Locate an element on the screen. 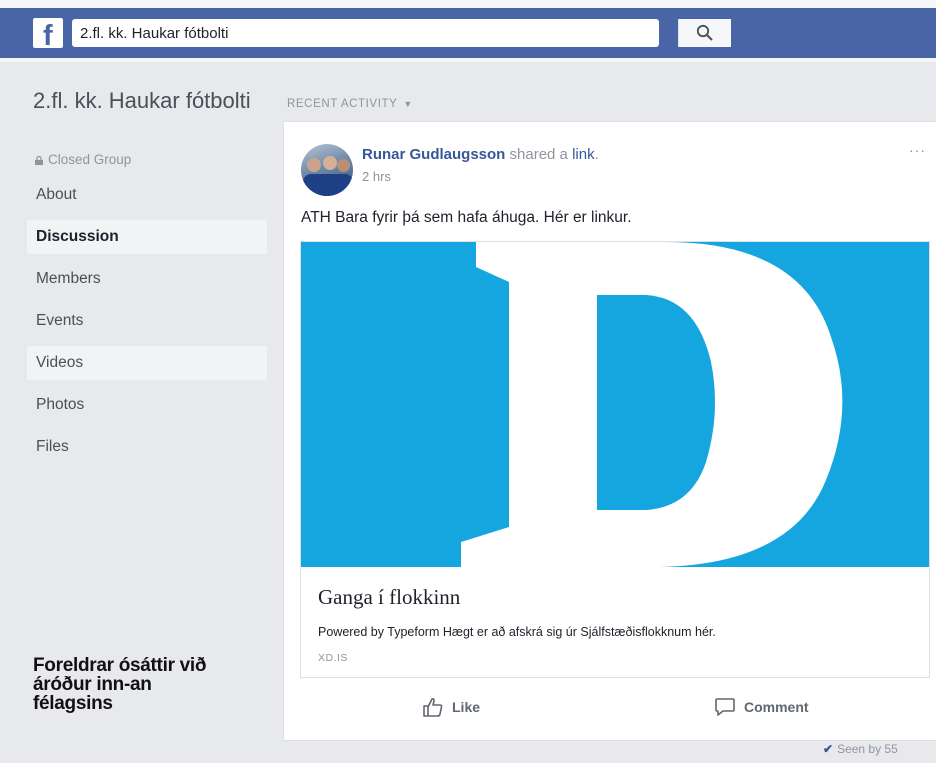 This screenshot has height=763, width=936. search-box is located at coordinates (401, 33).